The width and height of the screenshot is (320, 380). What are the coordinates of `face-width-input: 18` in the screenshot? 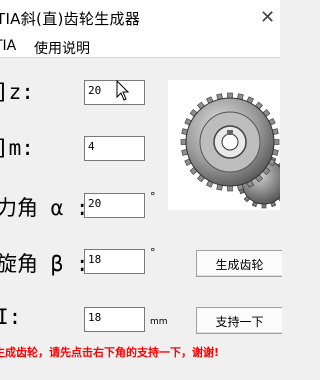 It's located at (114, 319).